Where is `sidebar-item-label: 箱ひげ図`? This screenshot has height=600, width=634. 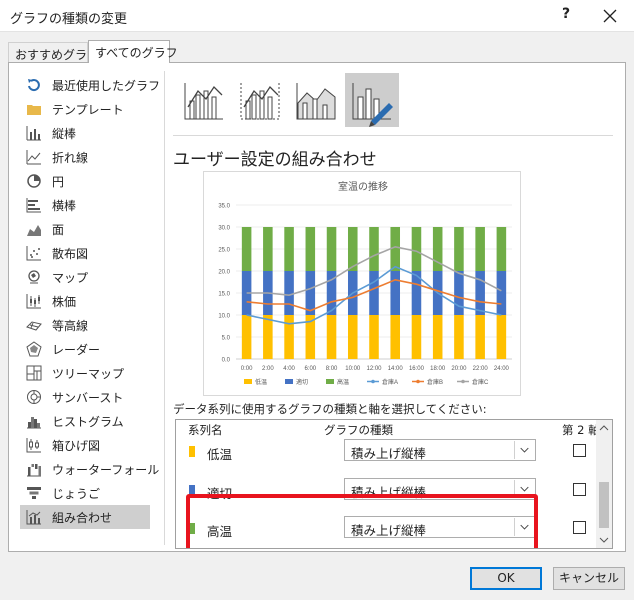
sidebar-item-label: 箱ひげ図 is located at coordinates (76, 446).